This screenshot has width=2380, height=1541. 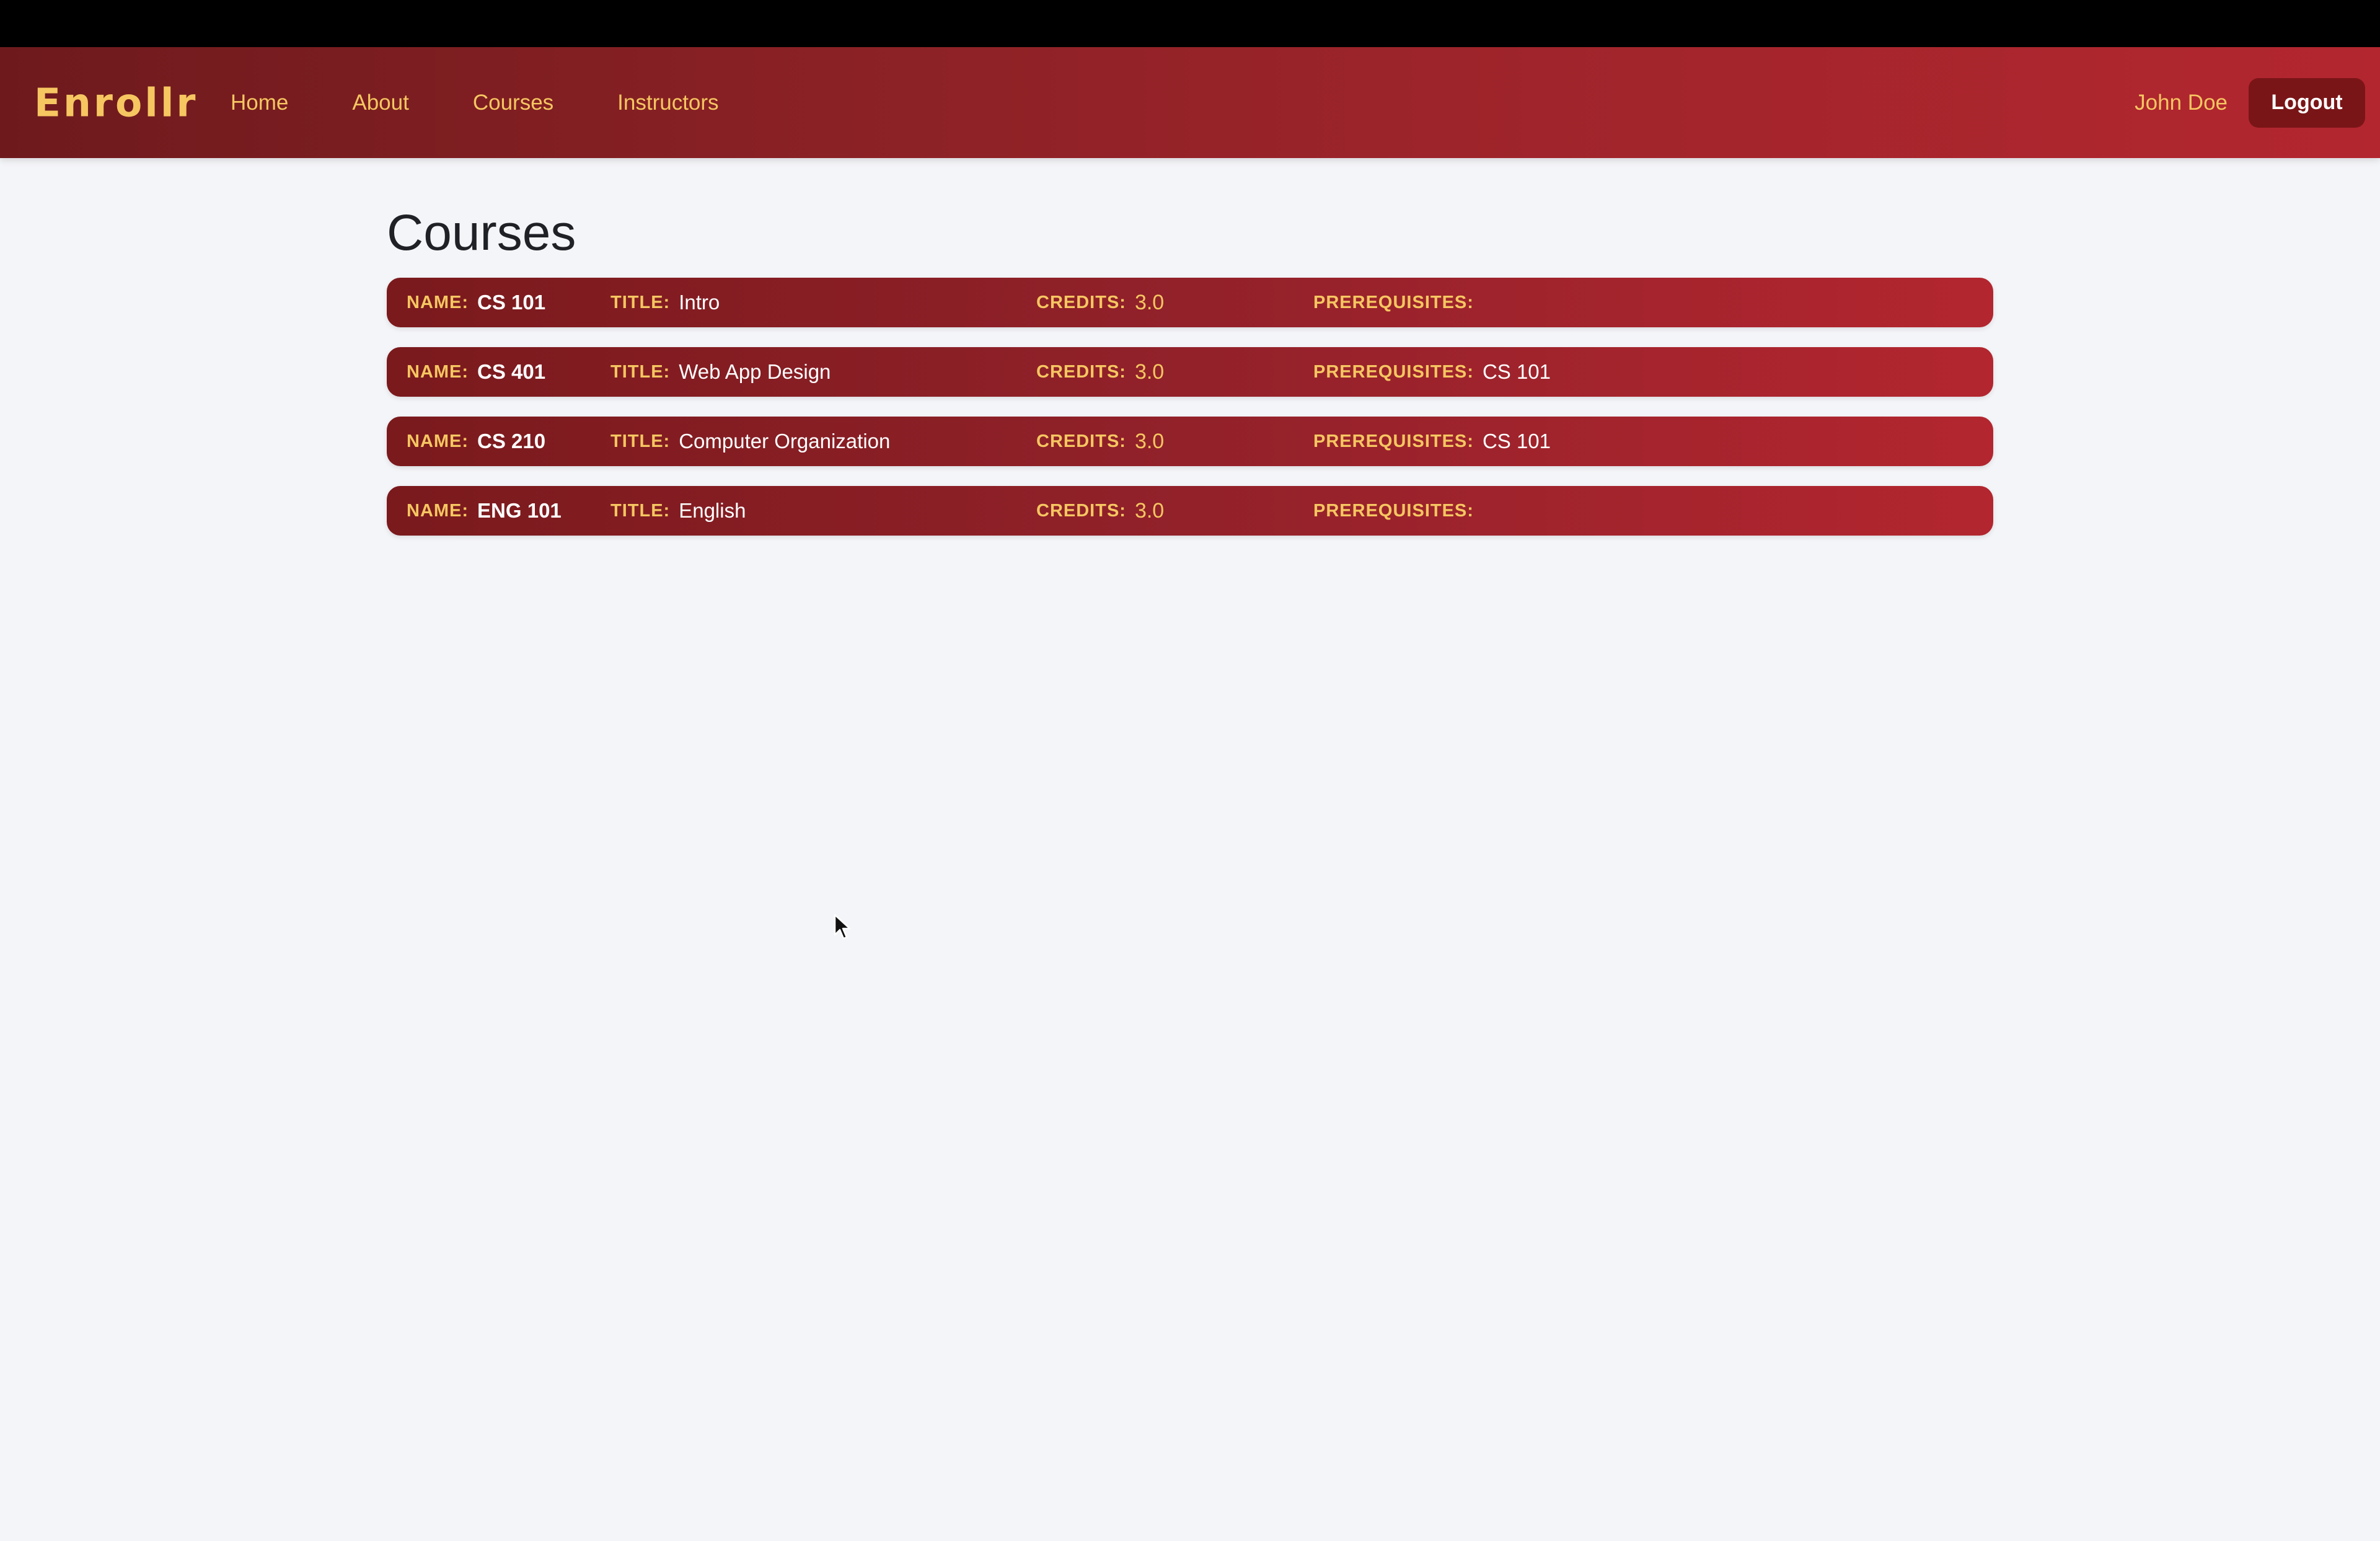 I want to click on course-name-field: NAME: ENG 101, so click(x=484, y=511).